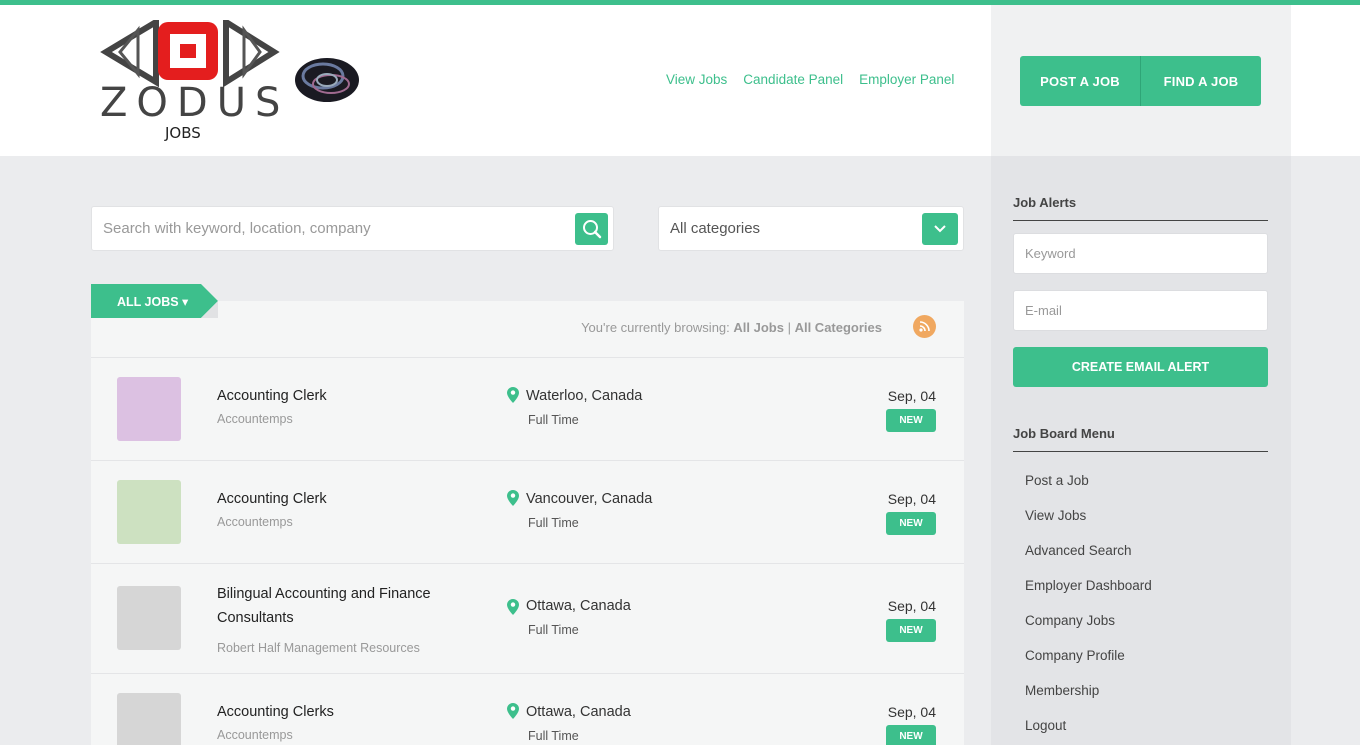  What do you see at coordinates (1057, 480) in the screenshot?
I see `sidebar-menu-item: Post a Job` at bounding box center [1057, 480].